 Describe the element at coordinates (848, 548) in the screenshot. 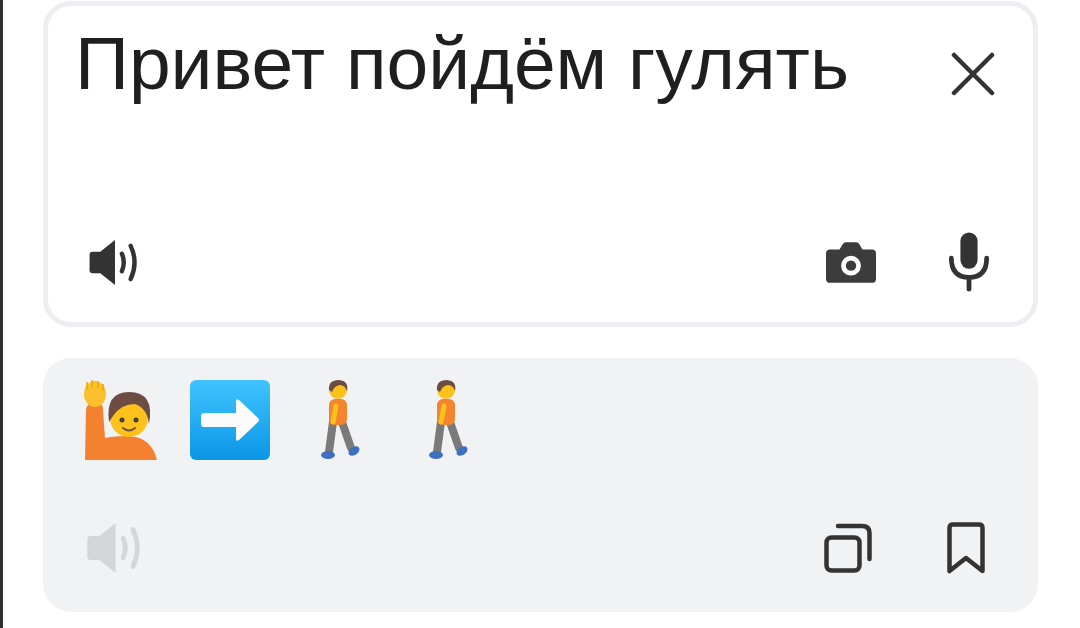

I see `copy-icon` at that location.